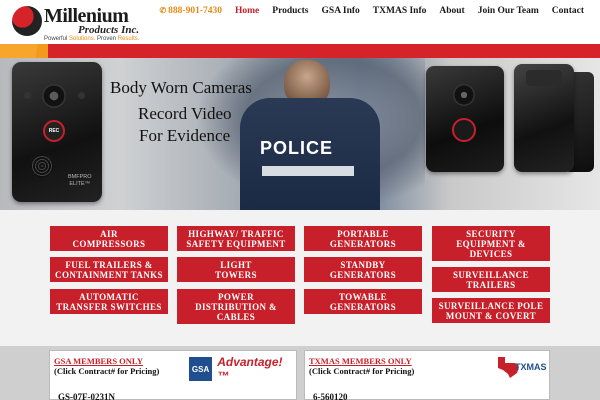 The image size is (600, 400). What do you see at coordinates (107, 371) in the screenshot?
I see `gsa-instructions: (Click Contract# for Pricing)` at bounding box center [107, 371].